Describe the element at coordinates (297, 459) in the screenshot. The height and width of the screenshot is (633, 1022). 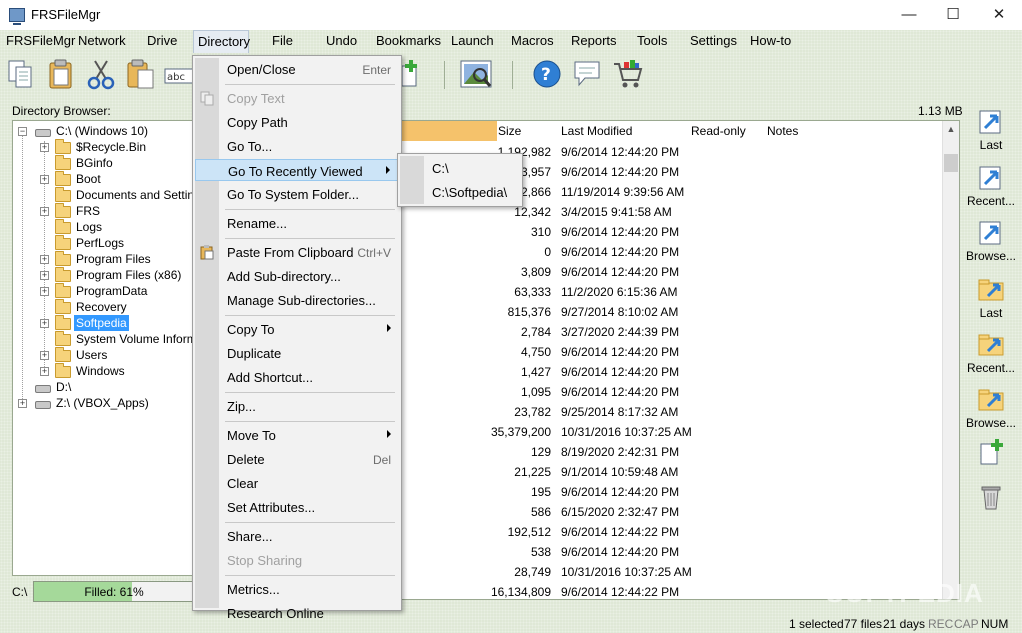
I see `menu-item-delete: Delete Del` at that location.